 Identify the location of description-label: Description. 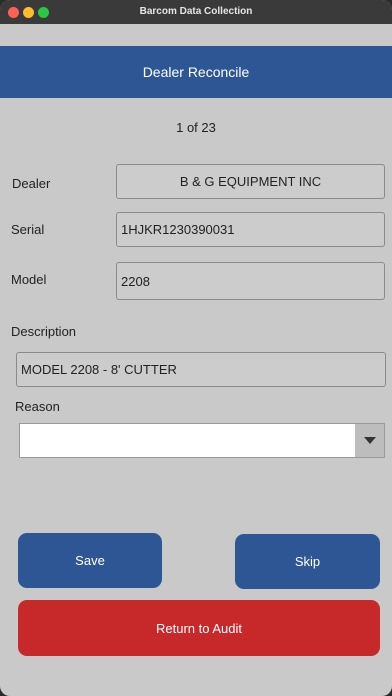
(44, 331).